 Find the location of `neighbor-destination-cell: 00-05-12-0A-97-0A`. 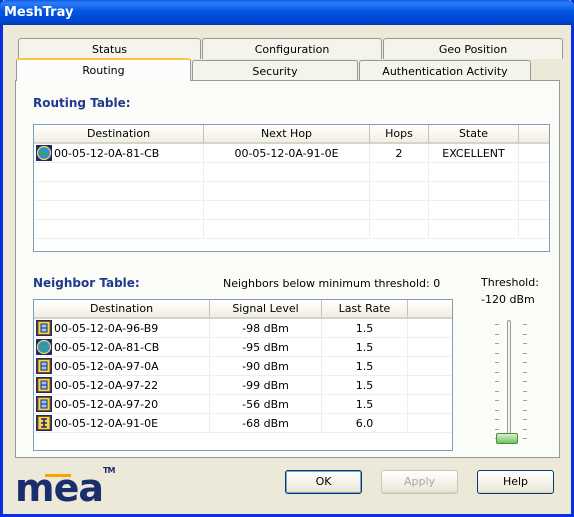

neighbor-destination-cell: 00-05-12-0A-97-0A is located at coordinates (122, 366).